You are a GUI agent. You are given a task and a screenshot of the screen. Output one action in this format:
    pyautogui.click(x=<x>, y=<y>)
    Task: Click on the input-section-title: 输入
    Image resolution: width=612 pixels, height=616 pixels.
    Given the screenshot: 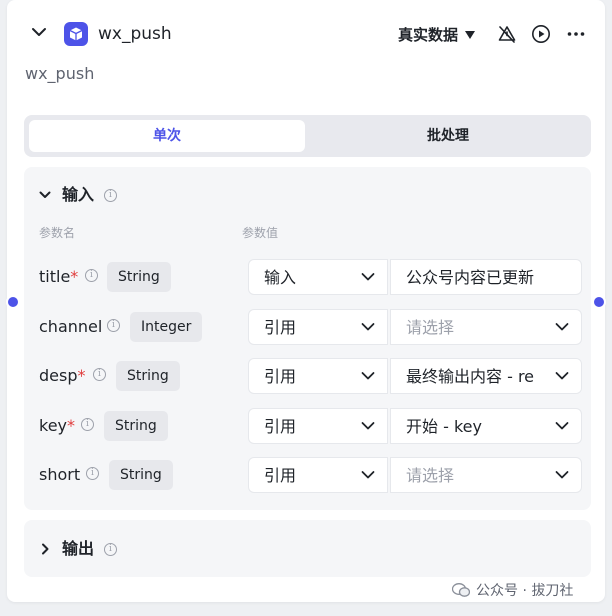 What is the action you would take?
    pyautogui.click(x=78, y=195)
    